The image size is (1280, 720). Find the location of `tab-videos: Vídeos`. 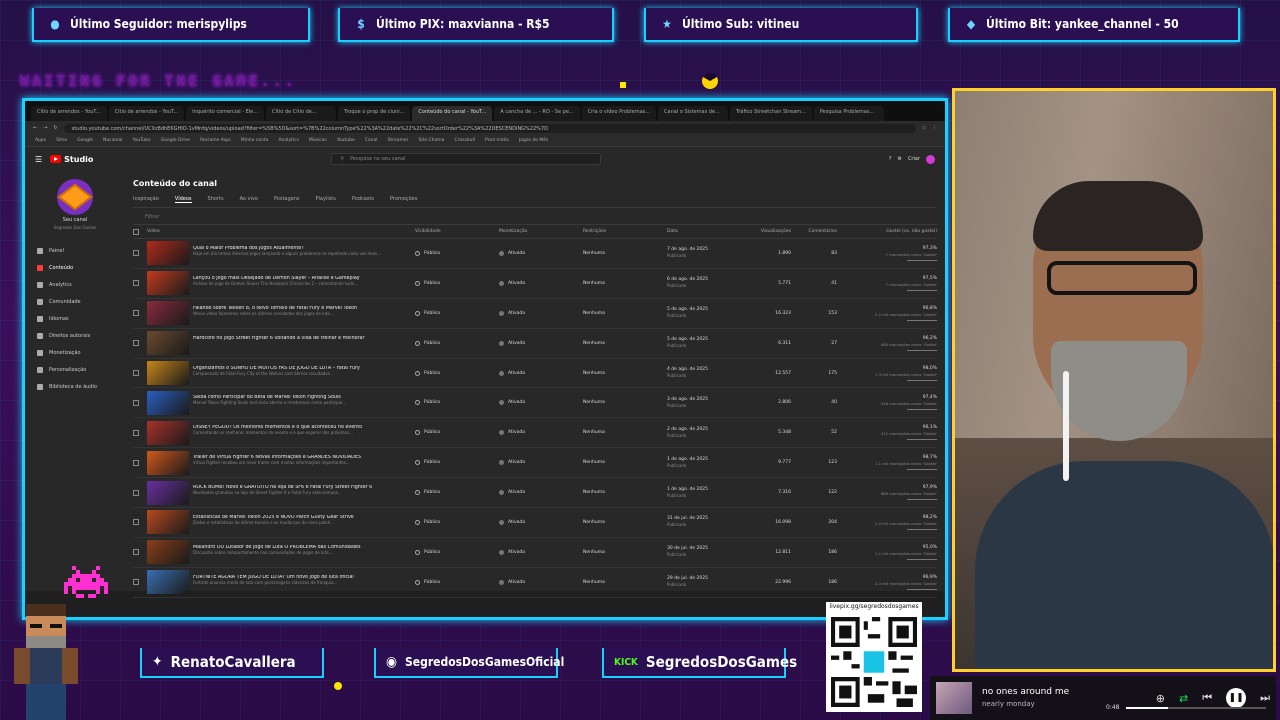

tab-videos: Vídeos is located at coordinates (183, 199).